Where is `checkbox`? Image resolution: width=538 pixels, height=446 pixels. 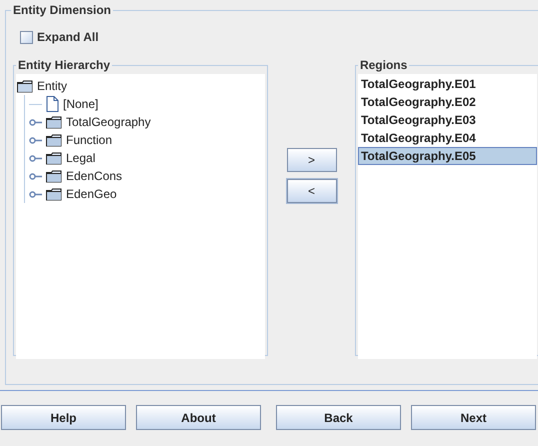
checkbox is located at coordinates (26, 37).